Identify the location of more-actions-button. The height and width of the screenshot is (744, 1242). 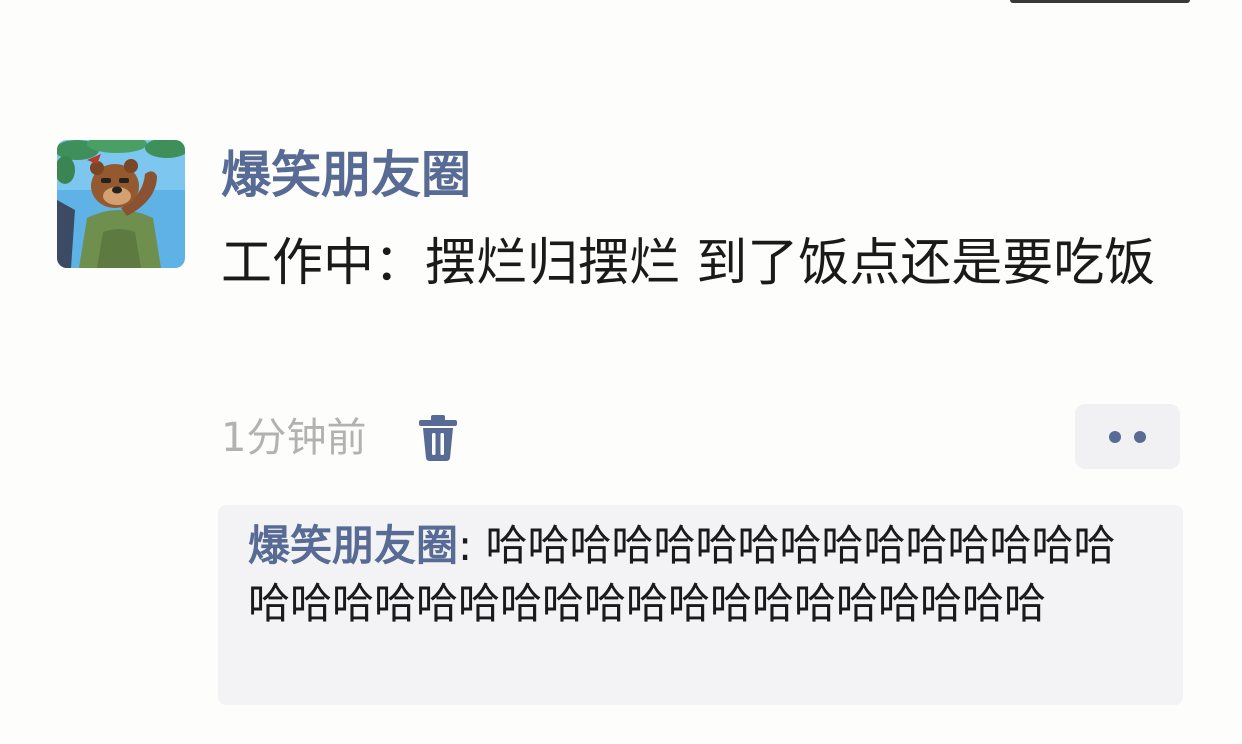
(1127, 436).